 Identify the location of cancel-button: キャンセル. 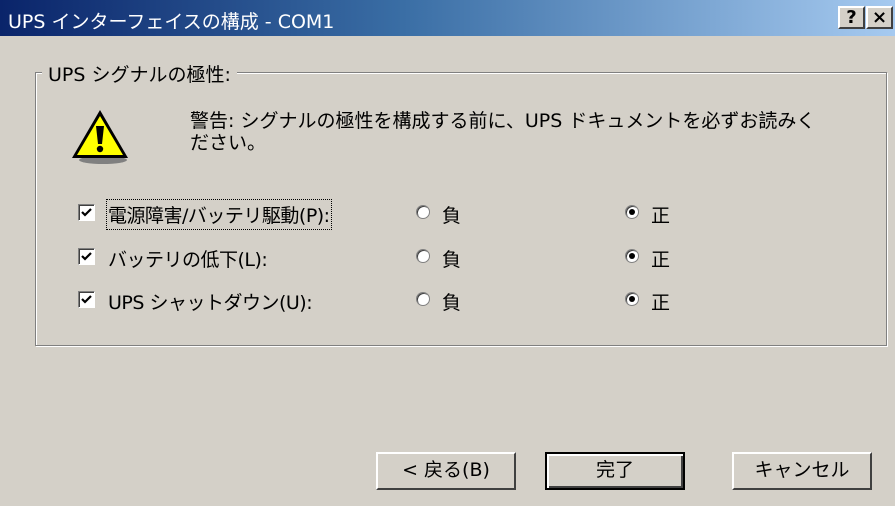
(802, 471).